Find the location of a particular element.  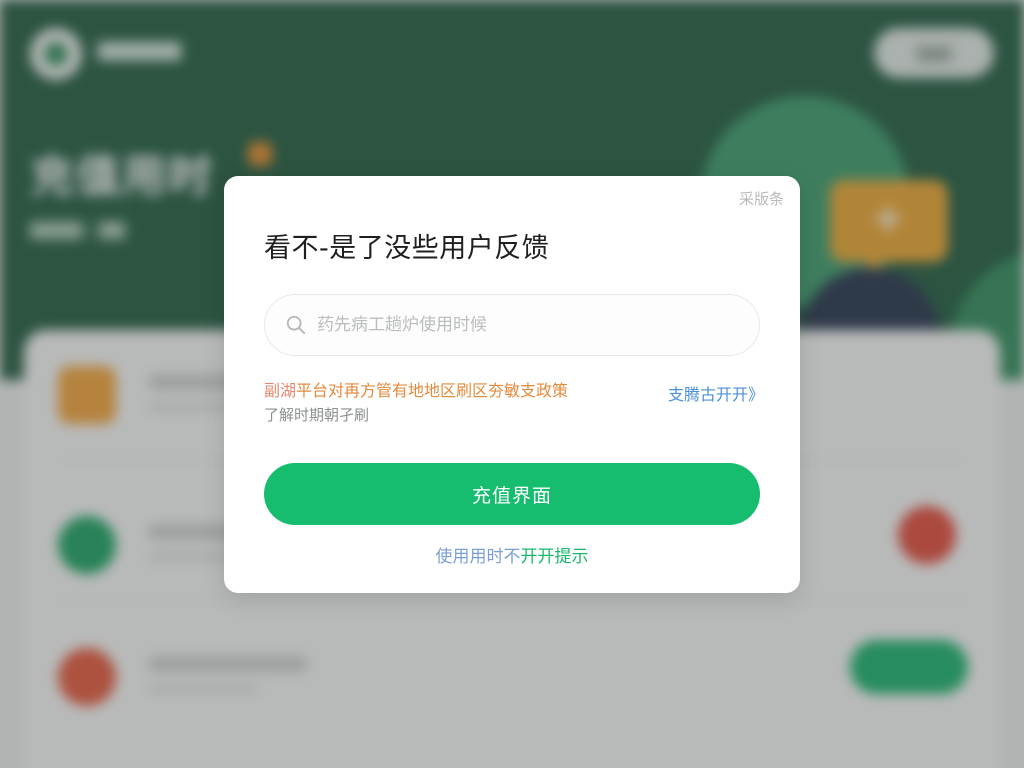

policy-notice: 副湖平台对再方管有地地区刷区夯敏支政策 了解时期朝孑刷 is located at coordinates (444, 403).